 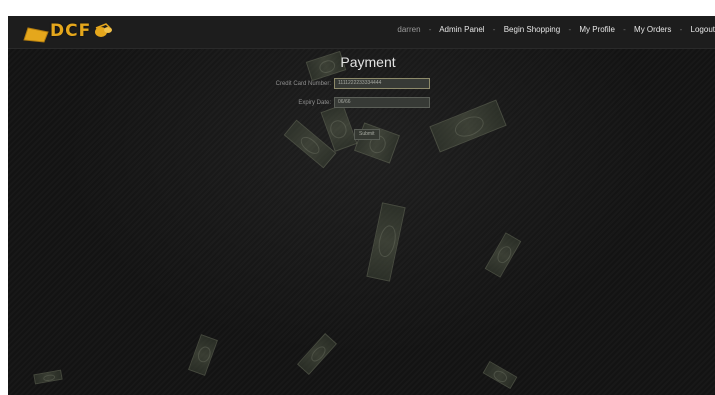 I want to click on nav-my-profile-link: My Profile, so click(x=597, y=29).